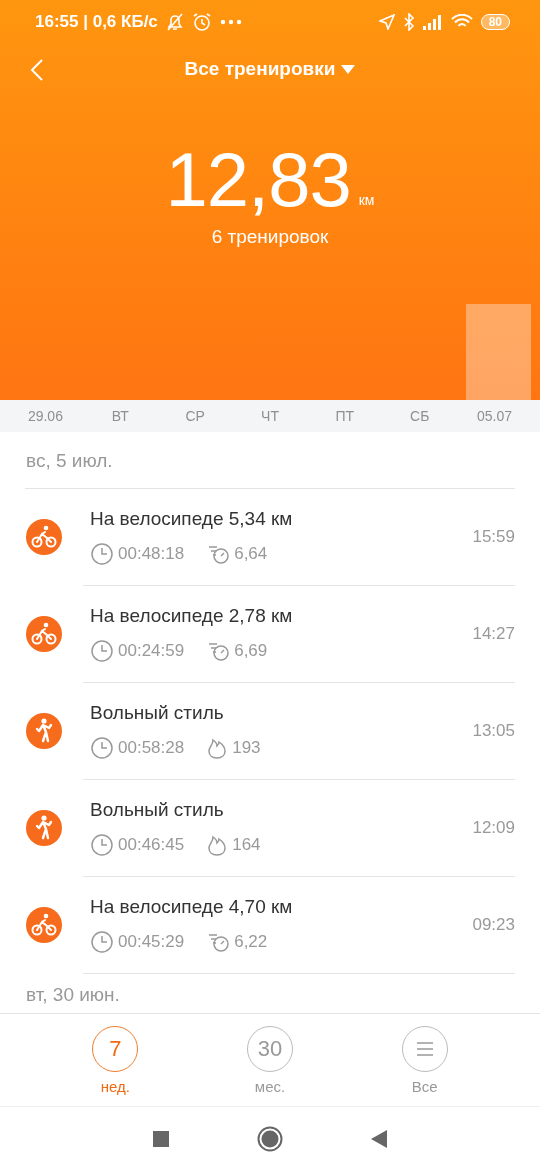 This screenshot has width=540, height=1170. What do you see at coordinates (45, 416) in the screenshot?
I see `day-label: 29.06` at bounding box center [45, 416].